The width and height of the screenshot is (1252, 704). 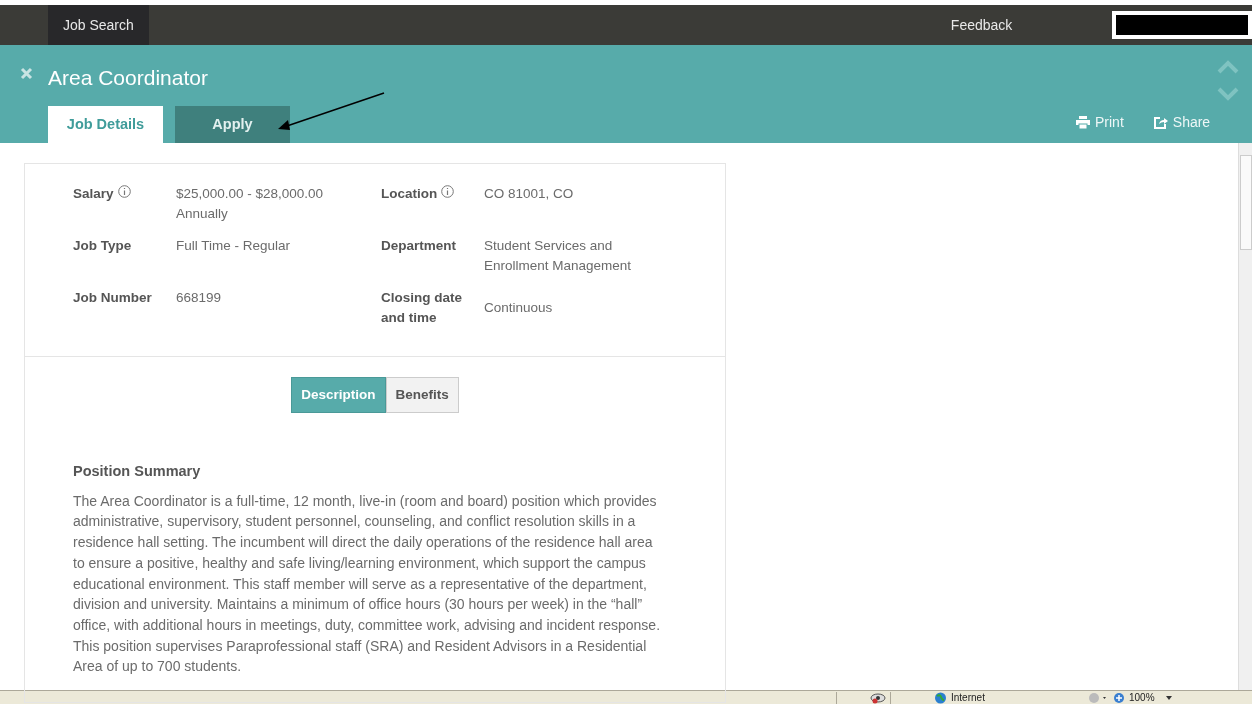 I want to click on nav-link: Job Search, so click(x=98, y=25).